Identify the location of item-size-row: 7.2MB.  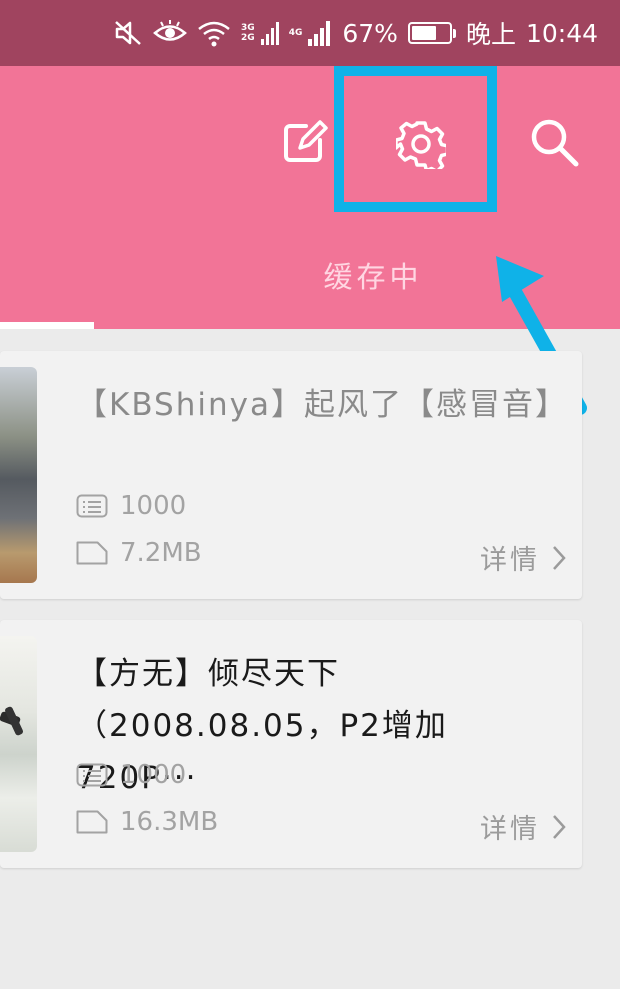
(139, 553).